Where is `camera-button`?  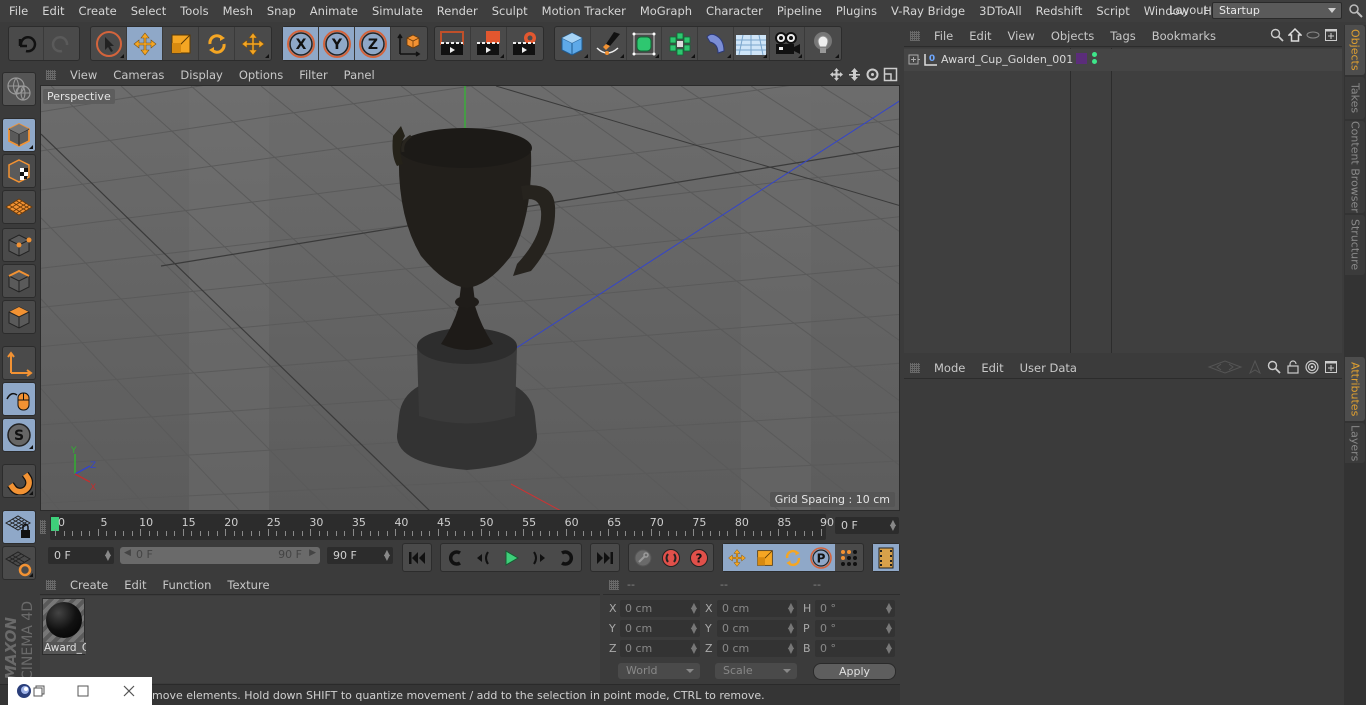 camera-button is located at coordinates (788, 43).